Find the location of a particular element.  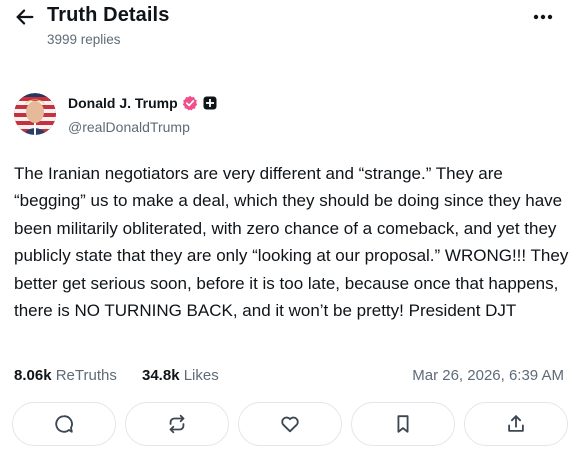

plus-badge-icon is located at coordinates (210, 103).